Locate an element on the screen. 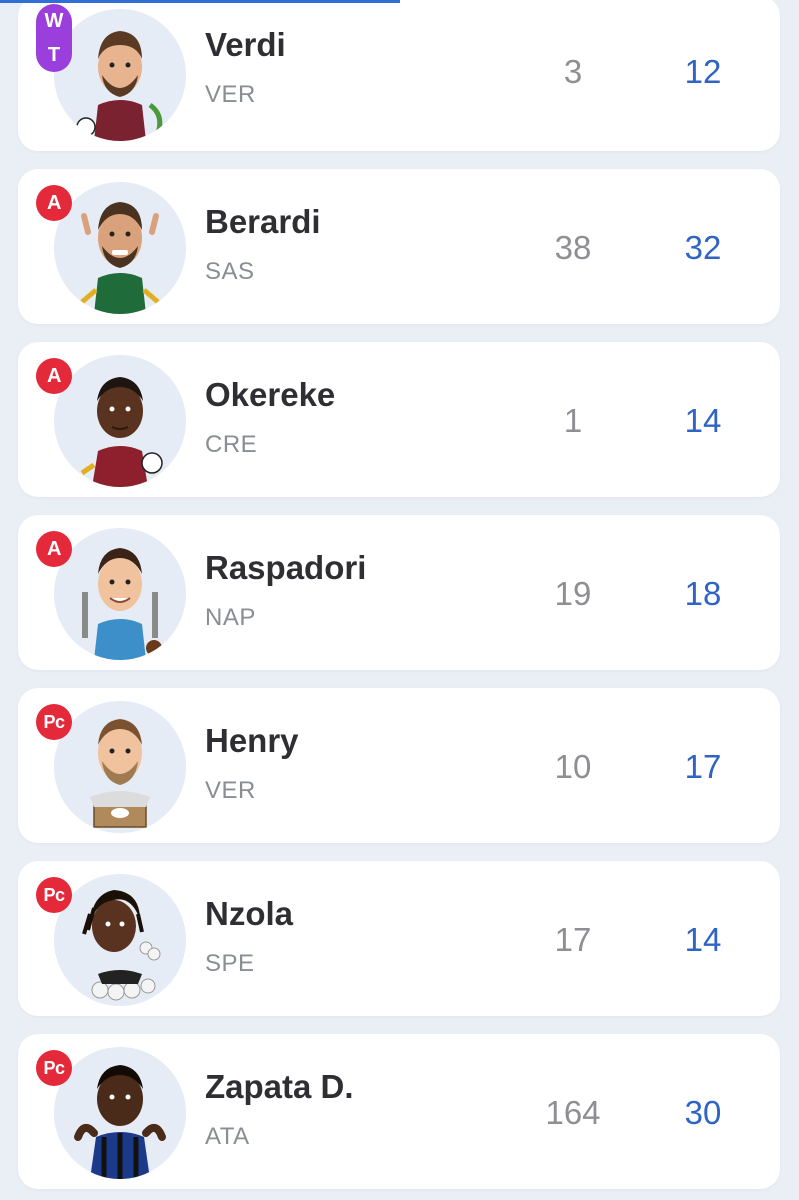 The image size is (799, 1200). player-card: Pc Henry VER 10 17 is located at coordinates (399, 765).